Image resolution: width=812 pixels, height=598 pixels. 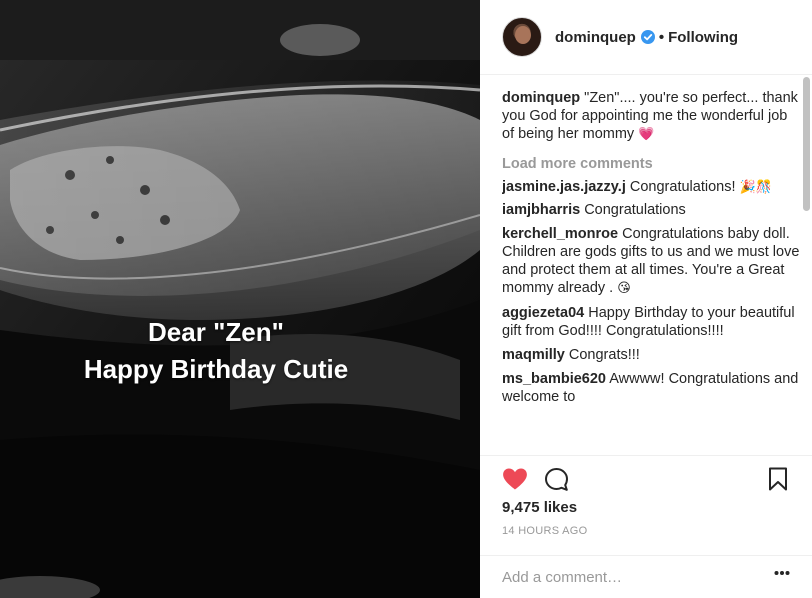 I want to click on post-header: dominquep • Following, so click(x=646, y=37).